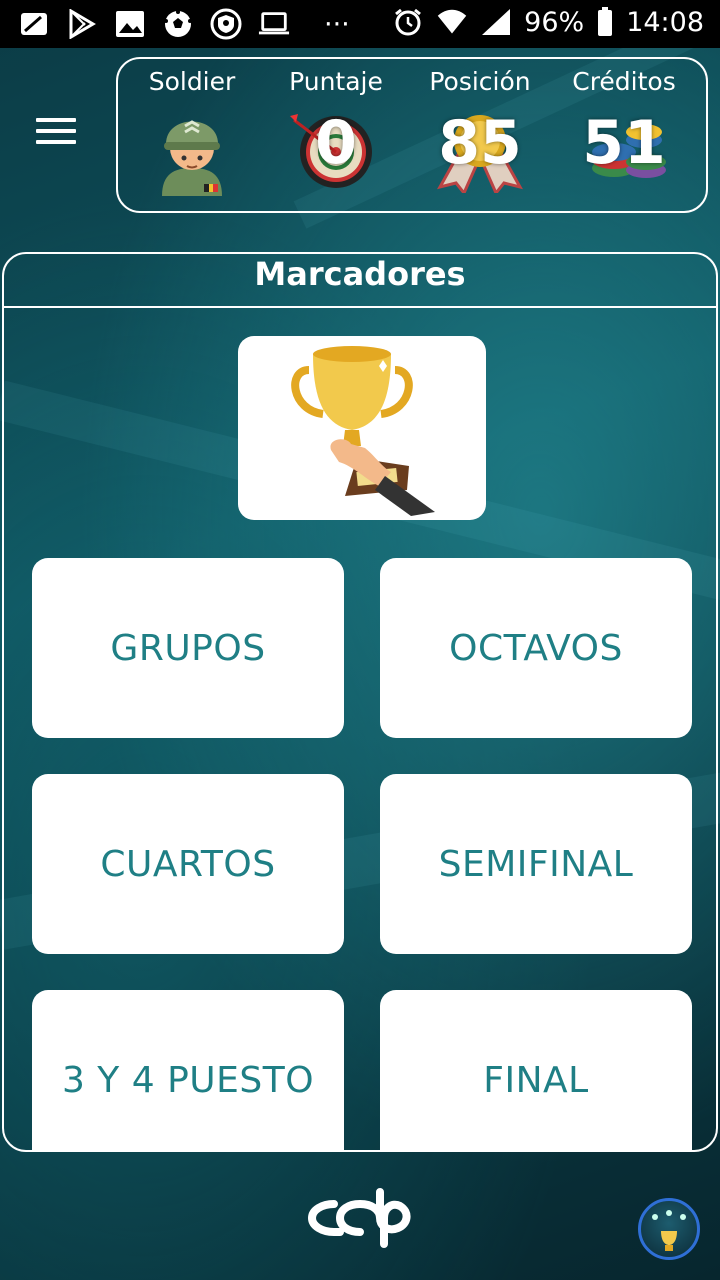  Describe the element at coordinates (360, 281) in the screenshot. I see `page-title: Marcadores` at that location.